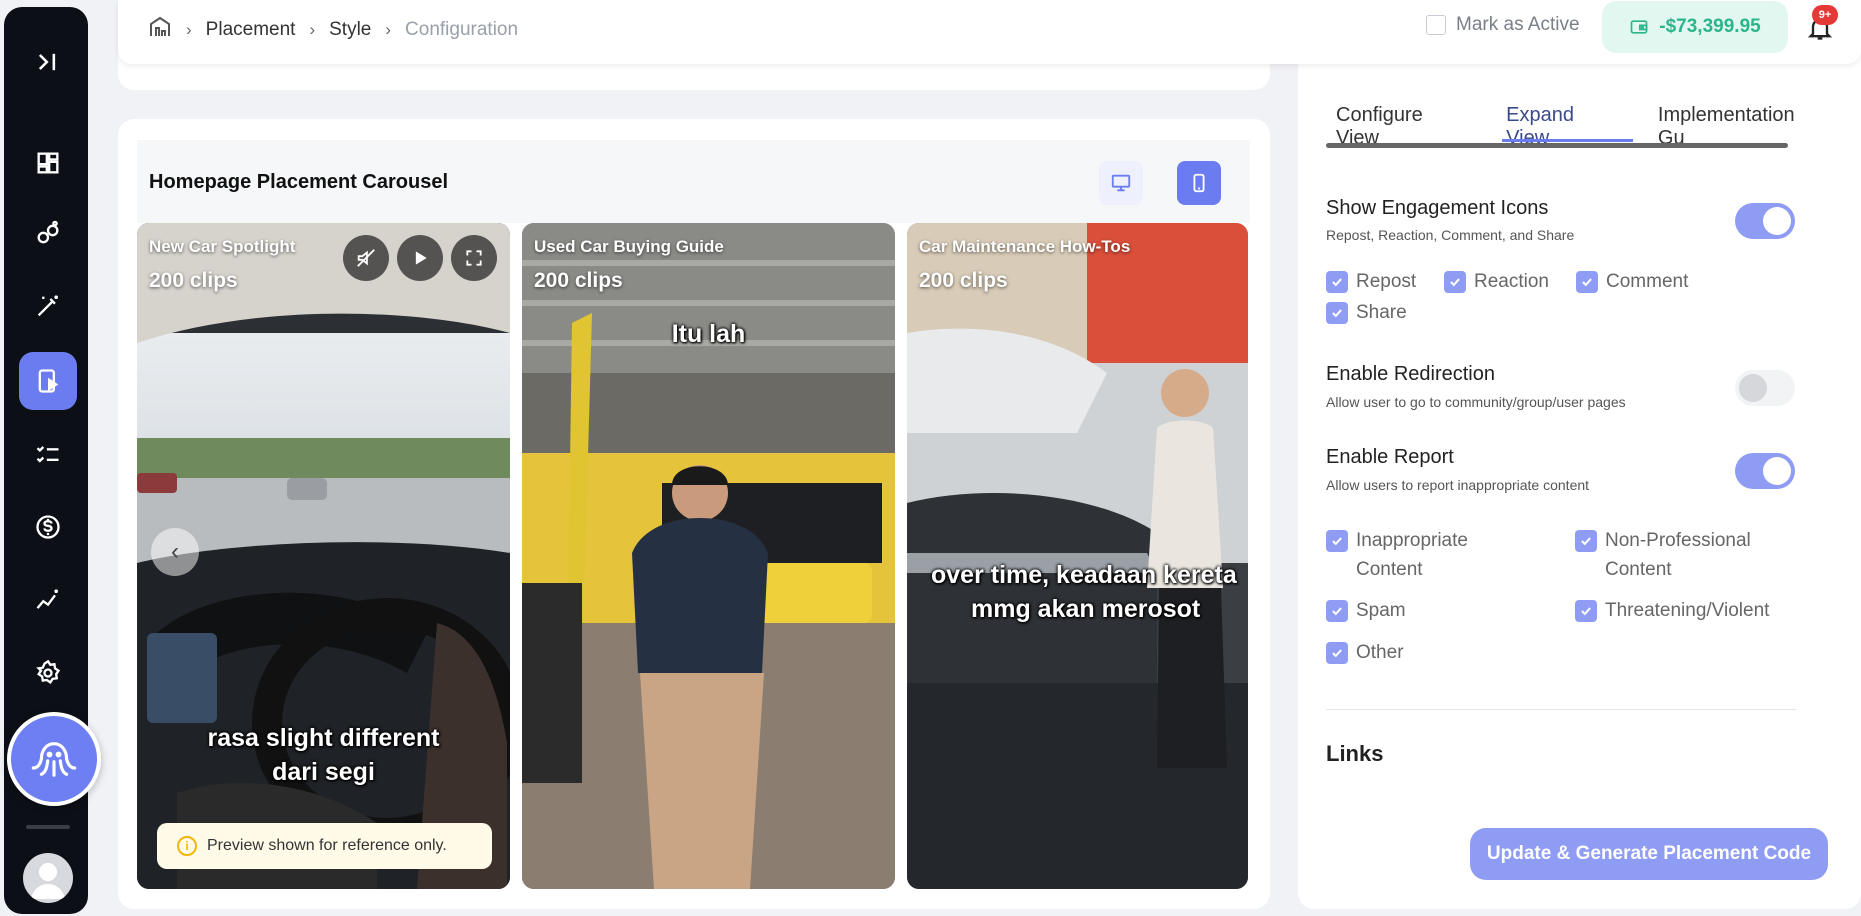 Image resolution: width=1861 pixels, height=916 pixels. What do you see at coordinates (474, 258) in the screenshot?
I see `fullscreen-icon` at bounding box center [474, 258].